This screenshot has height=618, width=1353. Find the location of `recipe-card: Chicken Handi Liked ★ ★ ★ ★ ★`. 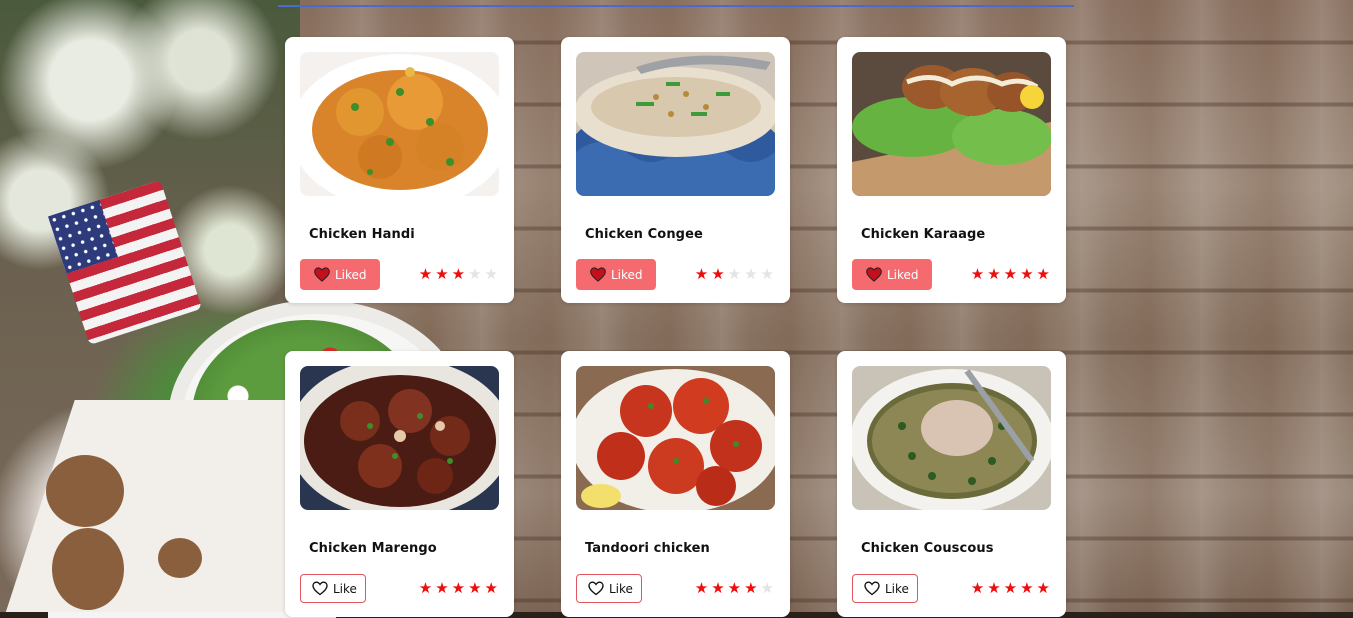

recipe-card: Chicken Handi Liked ★ ★ ★ ★ ★ is located at coordinates (399, 170).